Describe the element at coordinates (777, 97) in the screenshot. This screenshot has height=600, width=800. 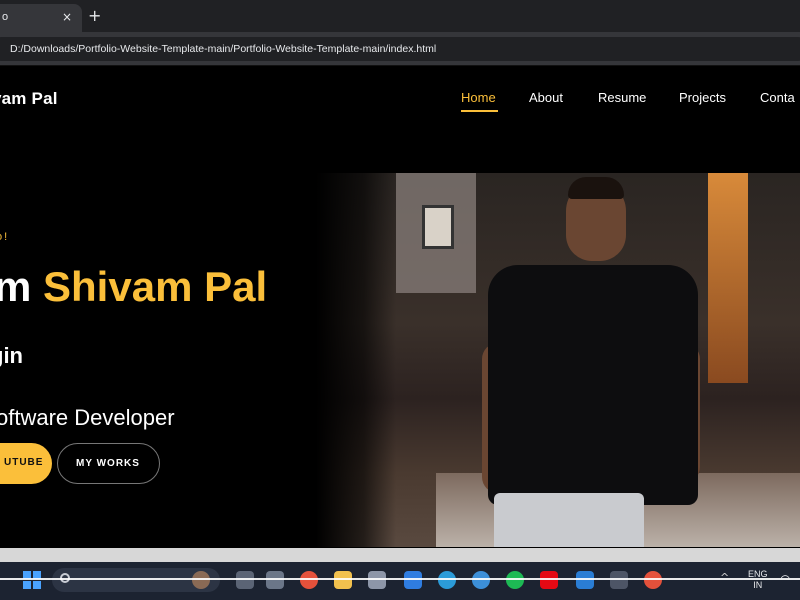
I see `nav-contact: Conta` at that location.